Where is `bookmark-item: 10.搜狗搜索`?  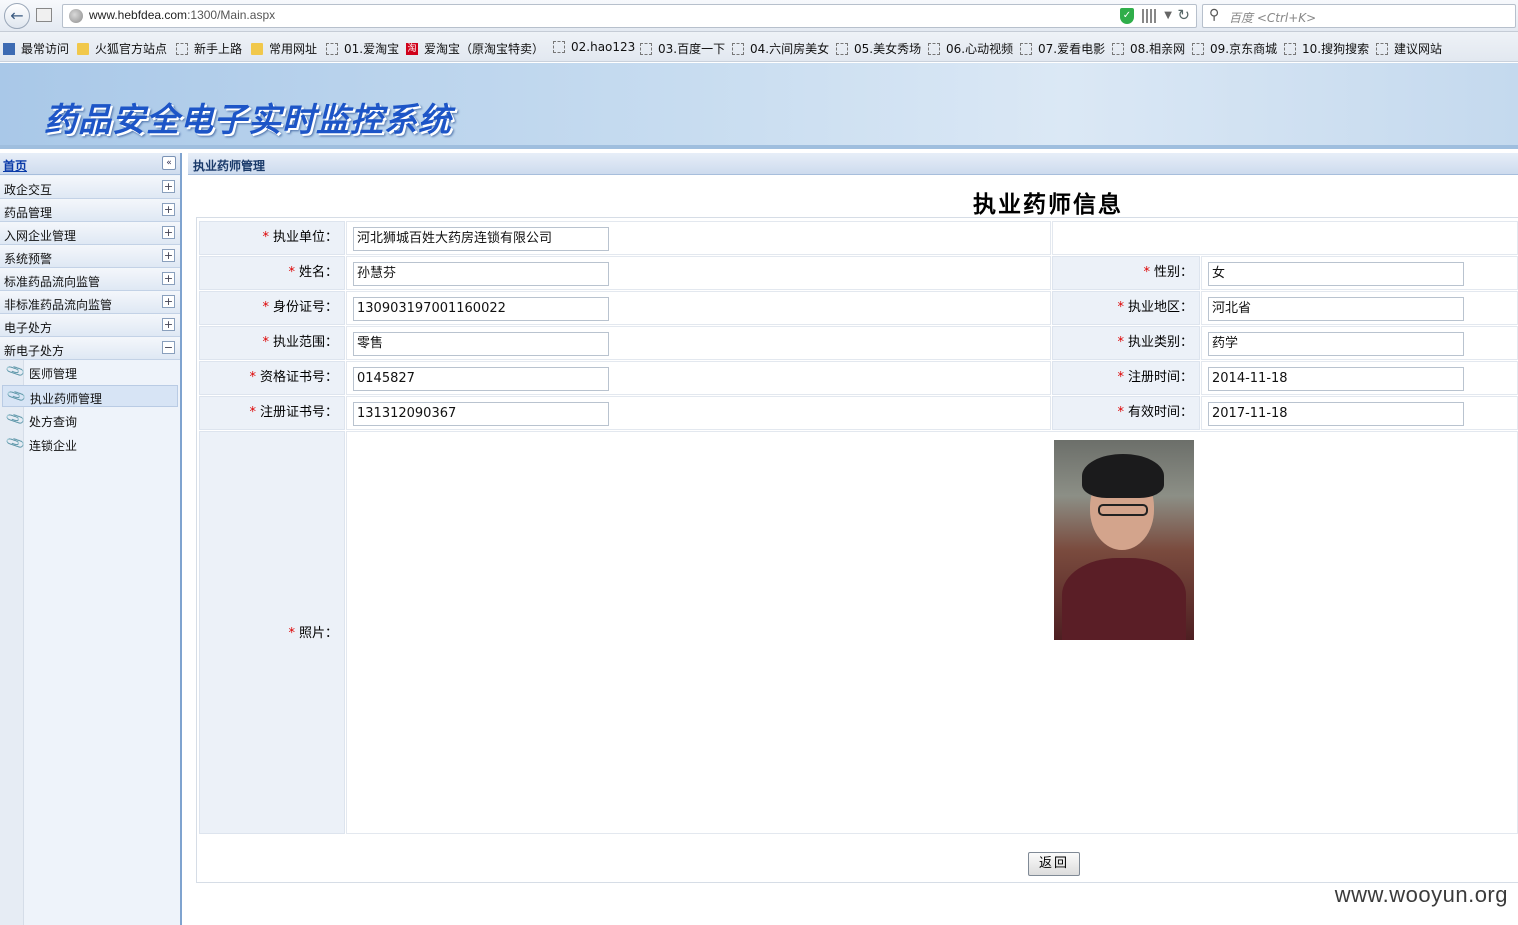 bookmark-item: 10.搜狗搜索 is located at coordinates (1326, 48).